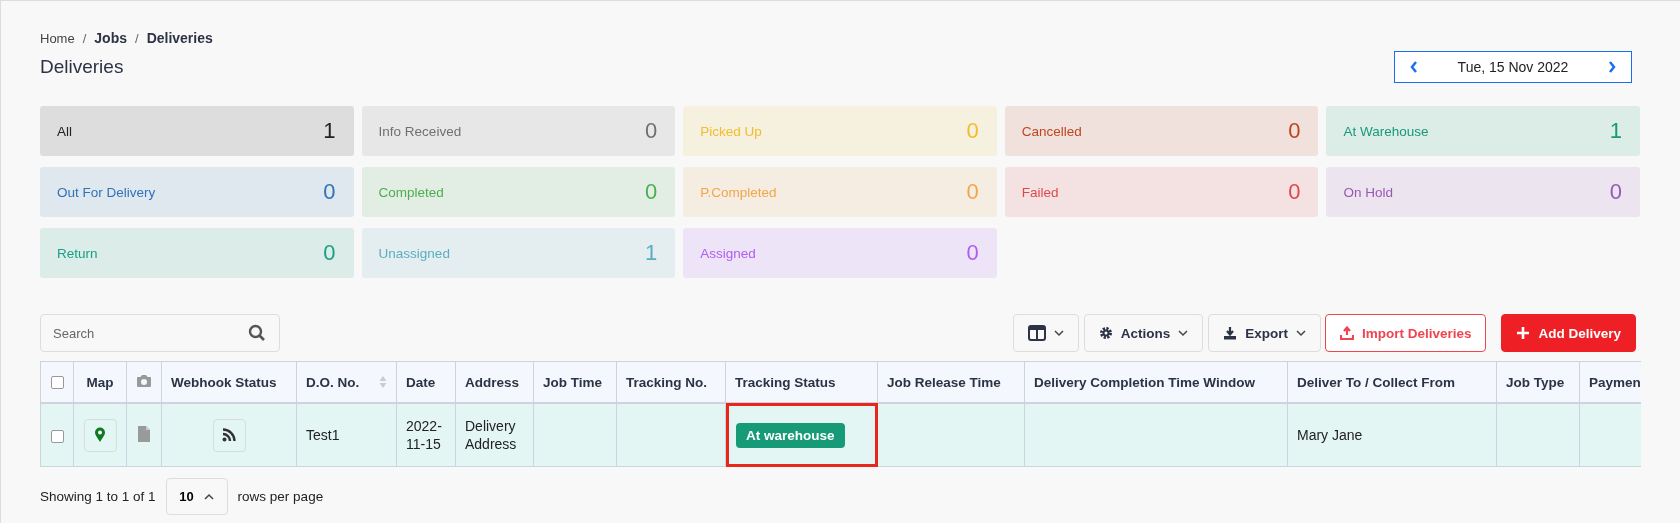  Describe the element at coordinates (1483, 131) in the screenshot. I see `status-card: At Warehouse 1` at that location.